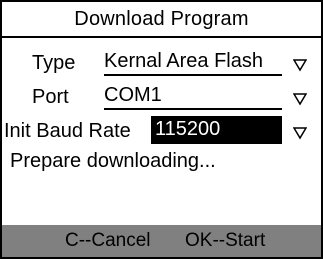 The width and height of the screenshot is (323, 259). I want to click on type-select: Kernal Area Flash, so click(193, 62).